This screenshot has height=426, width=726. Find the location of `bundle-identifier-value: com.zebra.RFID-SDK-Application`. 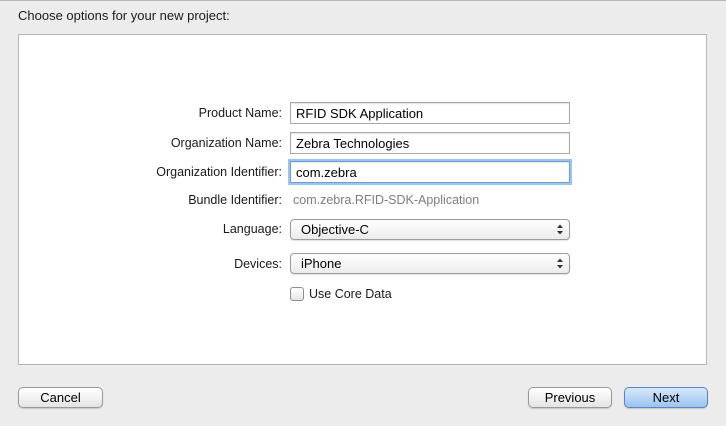

bundle-identifier-value: com.zebra.RFID-SDK-Application is located at coordinates (386, 200).